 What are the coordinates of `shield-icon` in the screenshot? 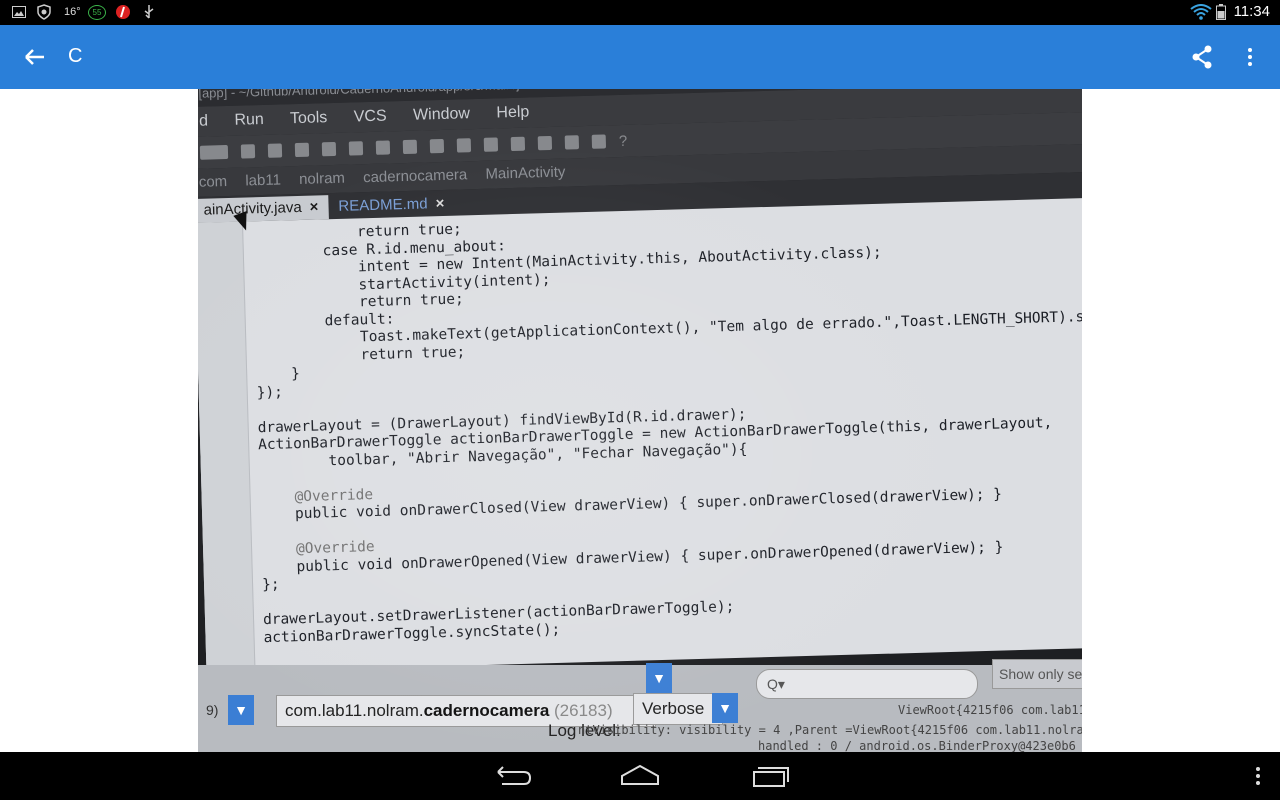 It's located at (44, 12).